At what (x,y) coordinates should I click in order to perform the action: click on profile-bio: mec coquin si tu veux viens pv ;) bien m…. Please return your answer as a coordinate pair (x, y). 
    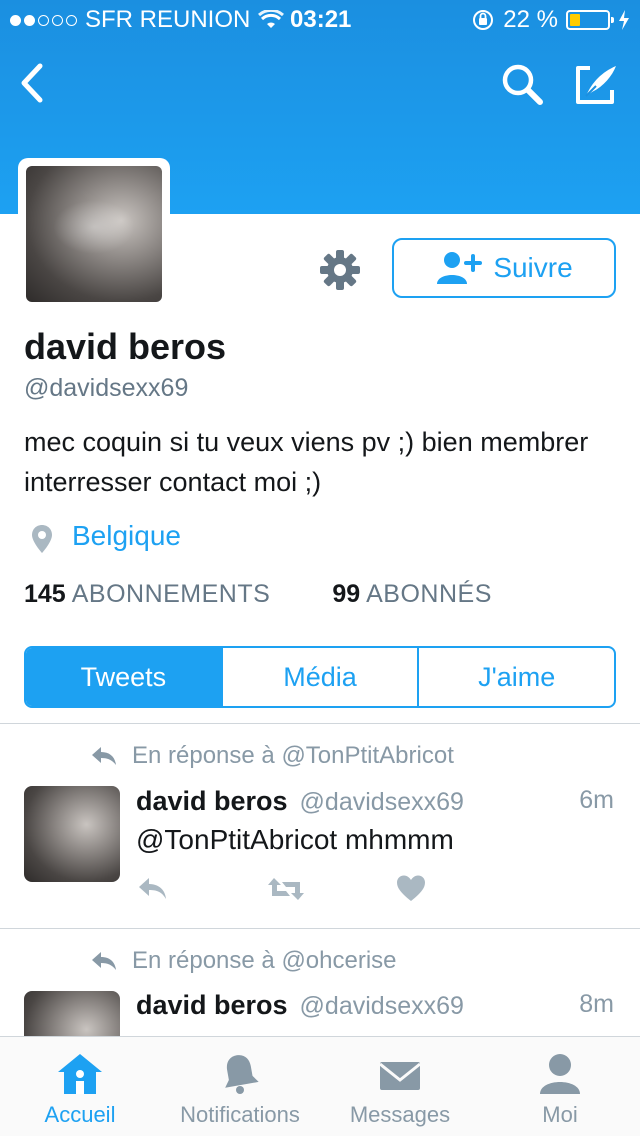
    Looking at the image, I should click on (306, 462).